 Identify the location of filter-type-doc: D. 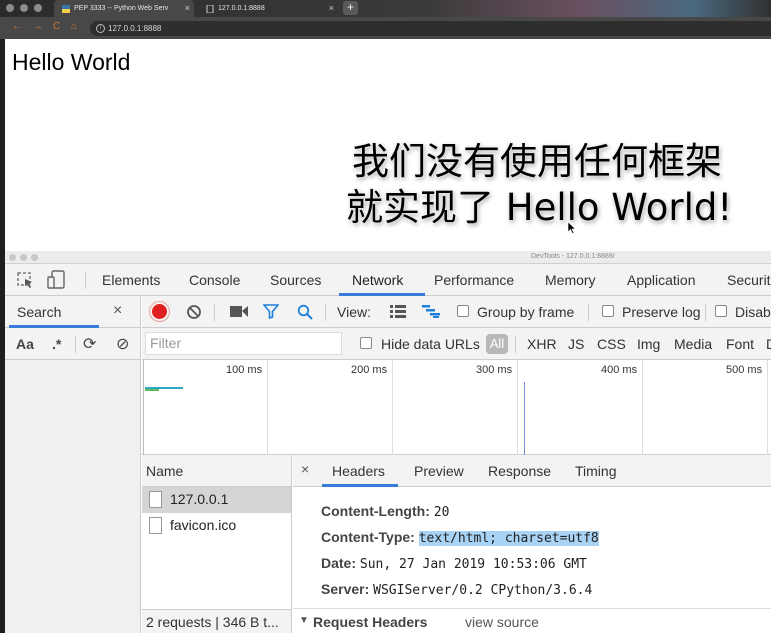
(768, 344).